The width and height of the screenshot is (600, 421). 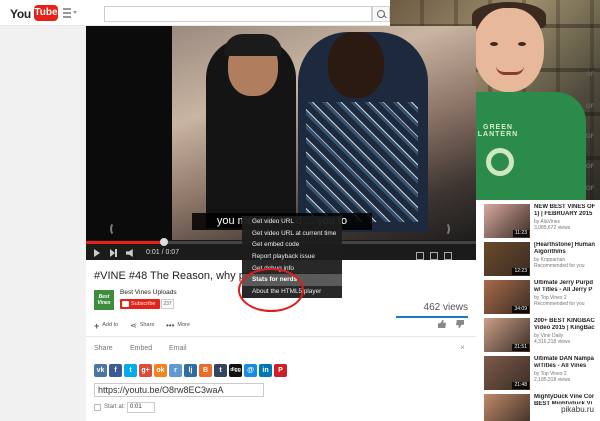 I want to click on recommended-title: 200+ BEST KINGBAC Video 2015 | KingBac, so click(x=567, y=325).